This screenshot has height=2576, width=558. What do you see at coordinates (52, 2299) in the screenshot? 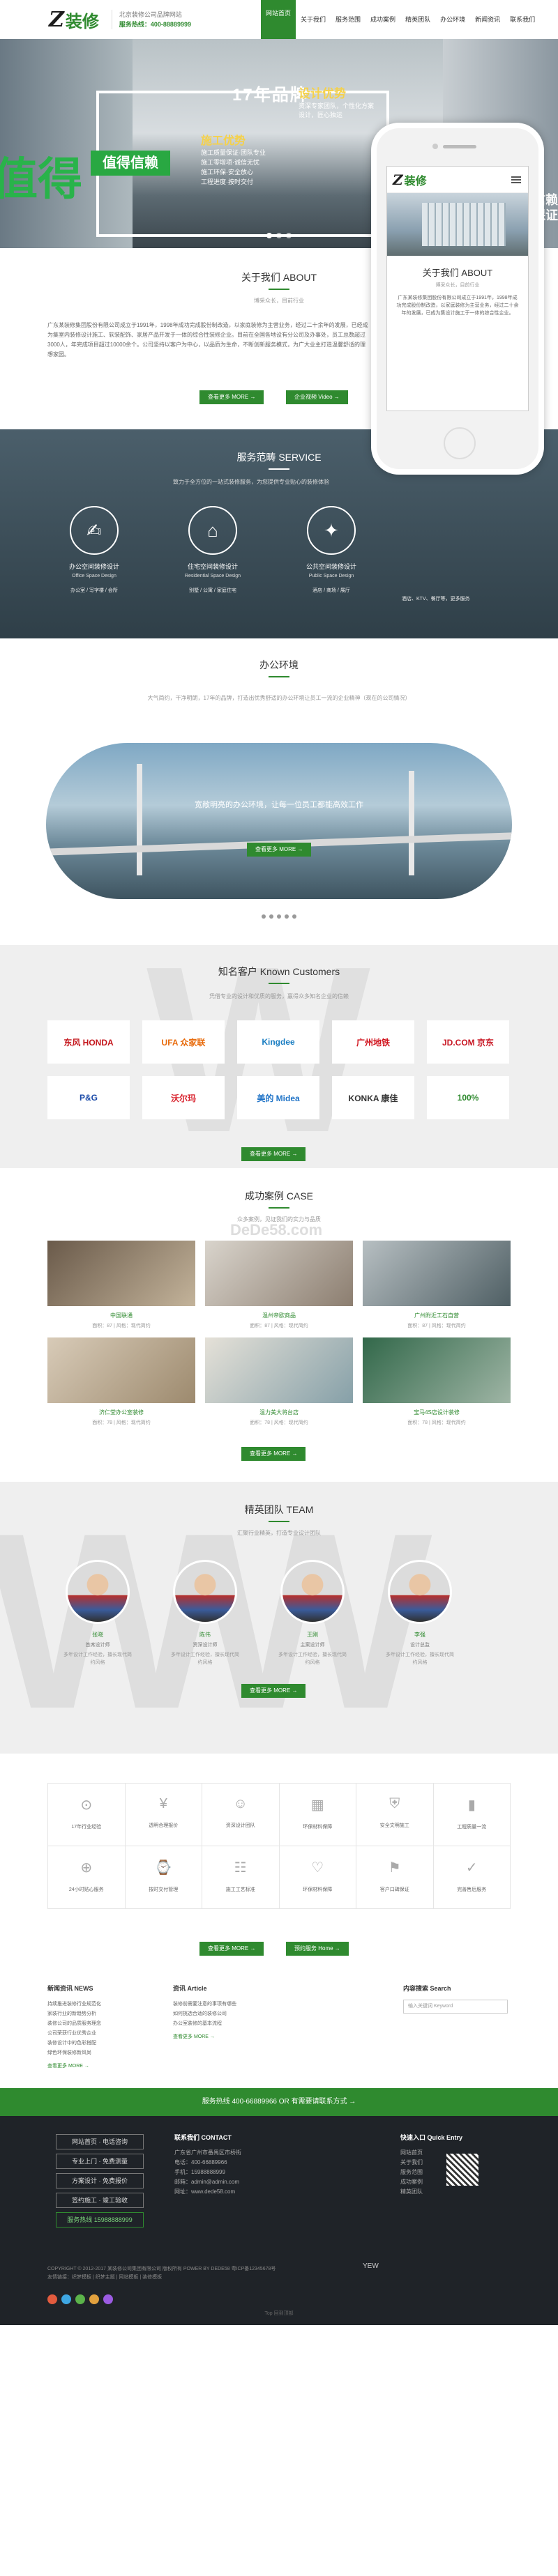
I see `weibo-icon` at bounding box center [52, 2299].